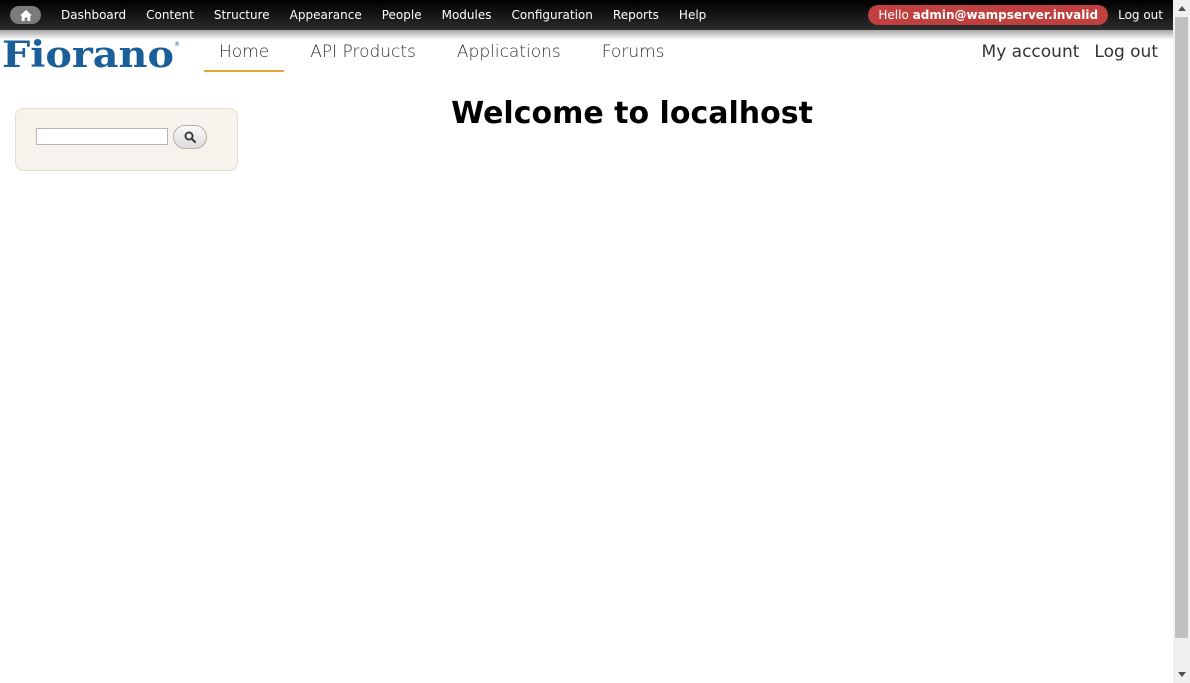  I want to click on admin-menu-people: People, so click(402, 15).